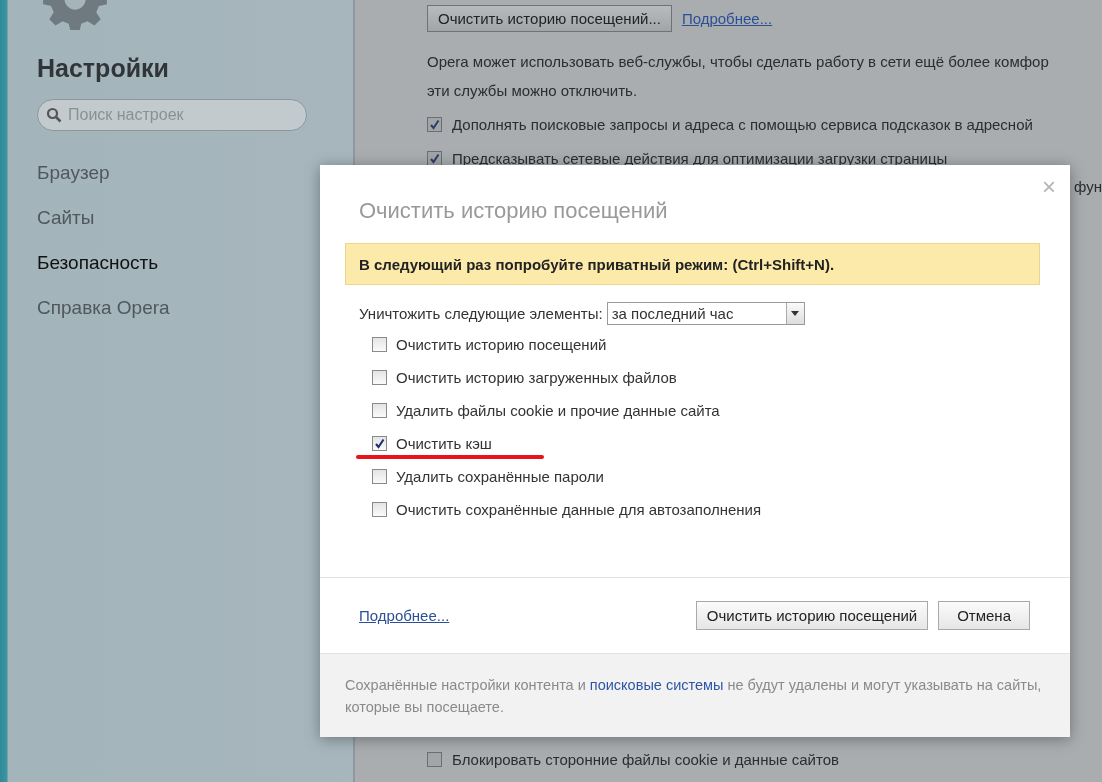  I want to click on cancel-button: Отмена, so click(984, 615).